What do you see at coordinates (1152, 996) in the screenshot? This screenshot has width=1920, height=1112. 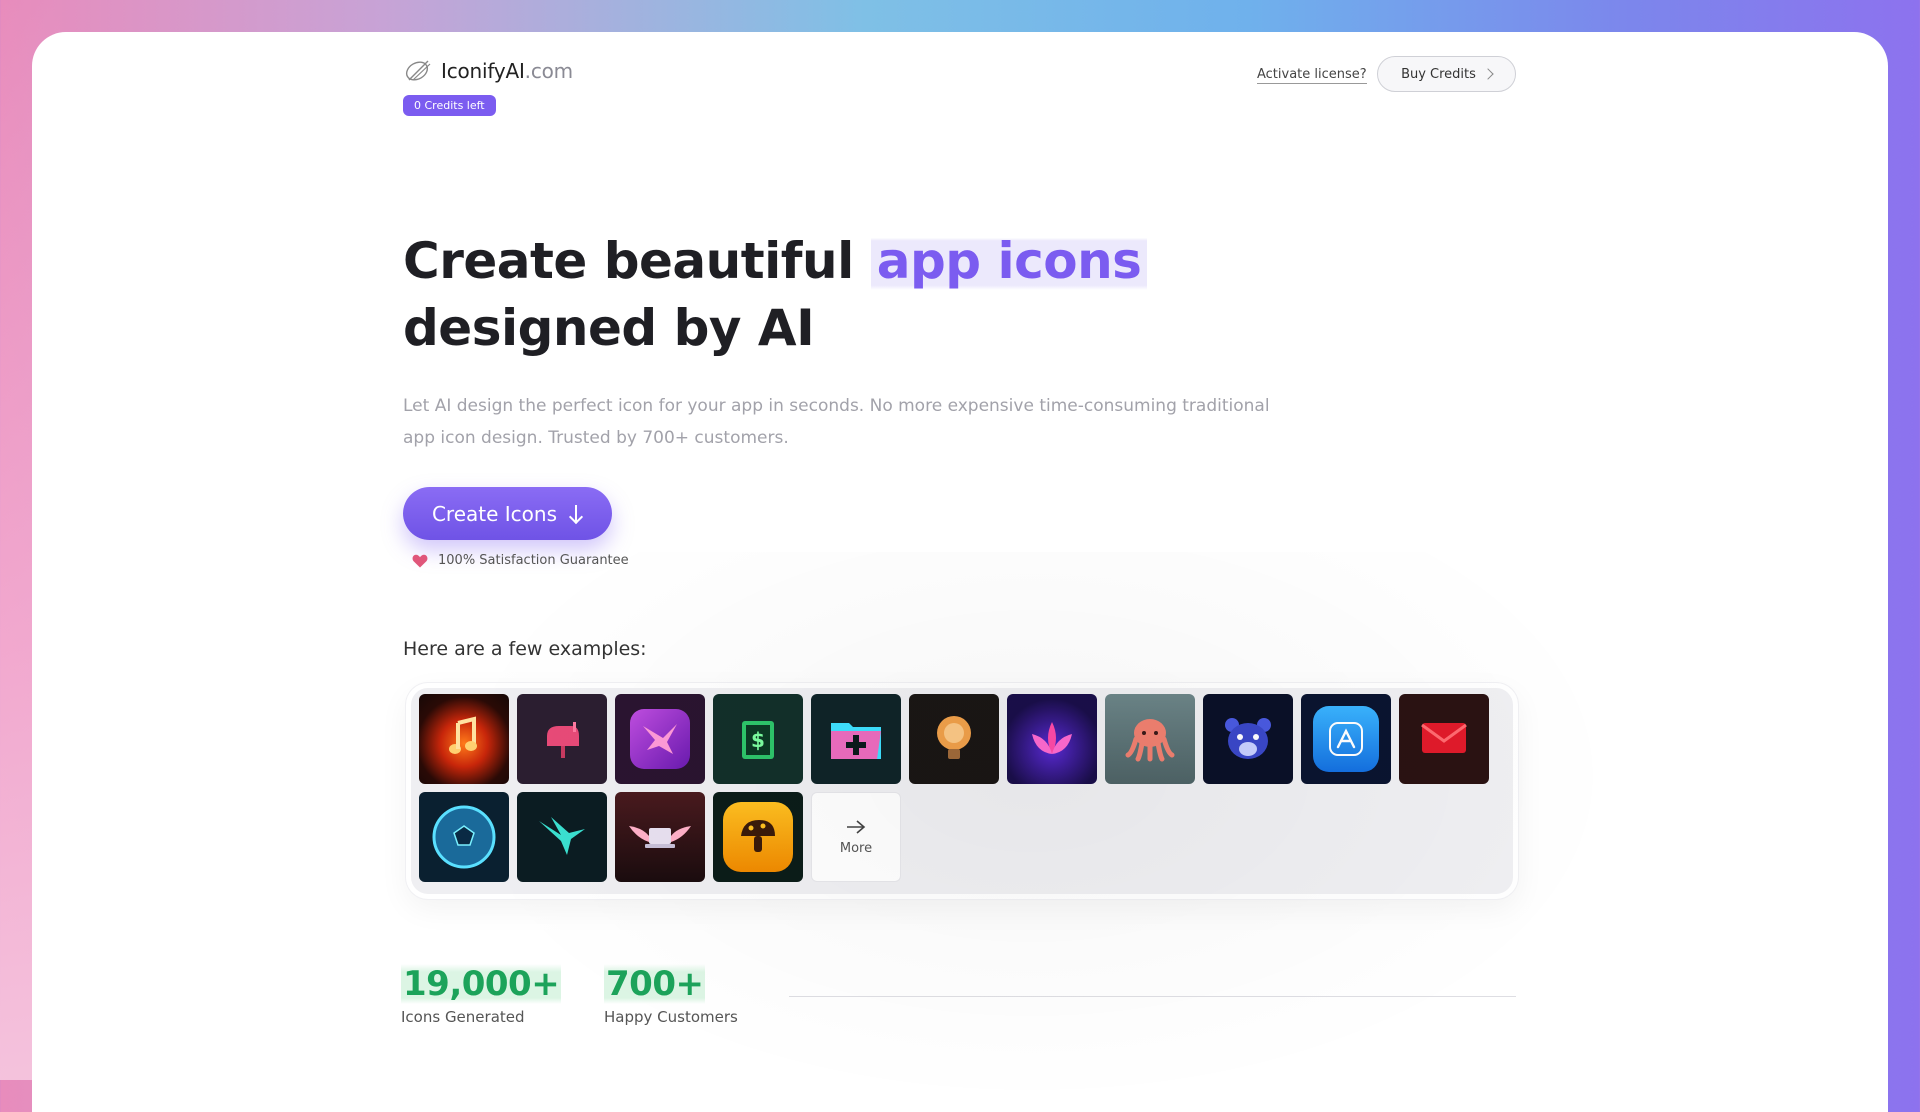 I see `stats-divider` at bounding box center [1152, 996].